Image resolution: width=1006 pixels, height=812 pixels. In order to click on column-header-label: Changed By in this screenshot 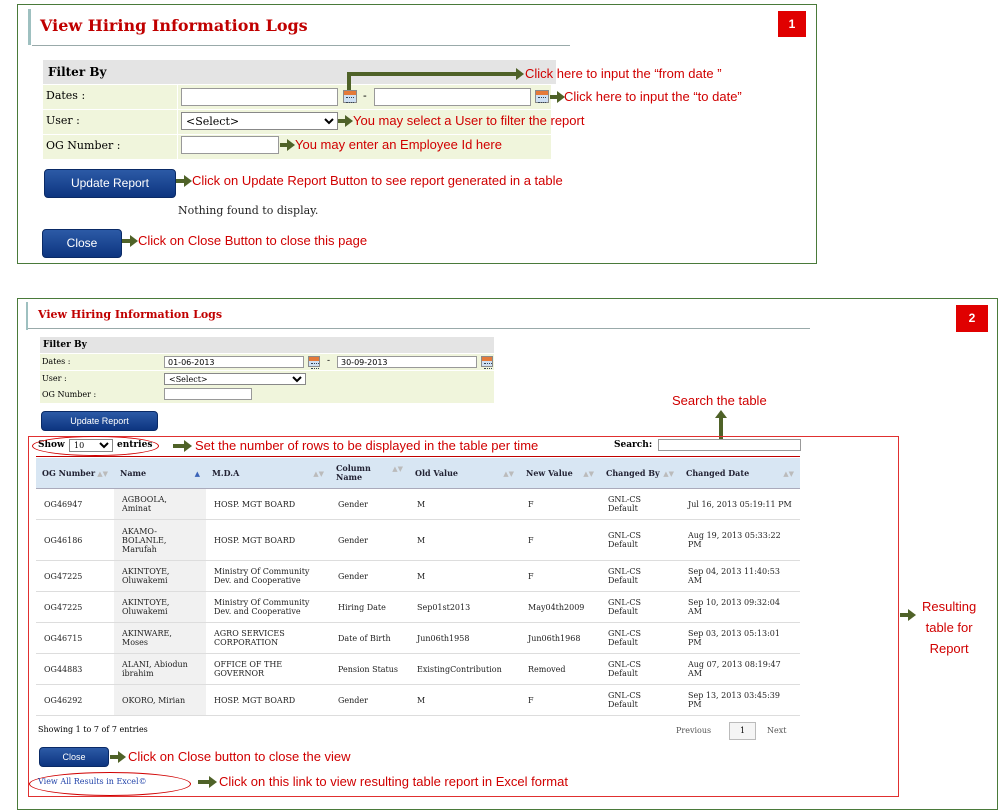, I will do `click(633, 472)`.